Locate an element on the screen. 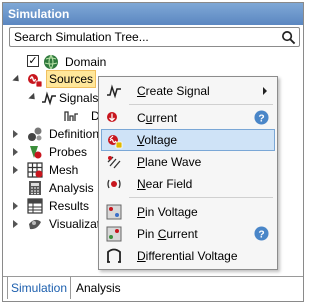 The width and height of the screenshot is (320, 306). menu-item-differential-voltage: Differential Voltage is located at coordinates (188, 256).